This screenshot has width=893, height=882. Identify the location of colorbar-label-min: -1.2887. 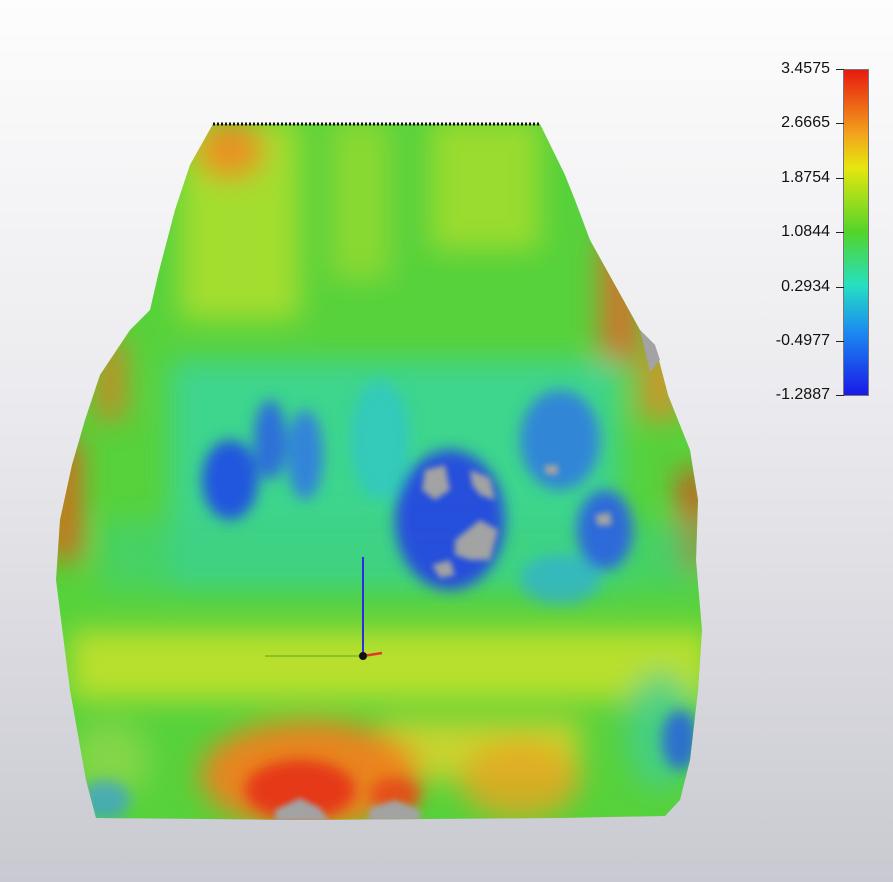
(802, 394).